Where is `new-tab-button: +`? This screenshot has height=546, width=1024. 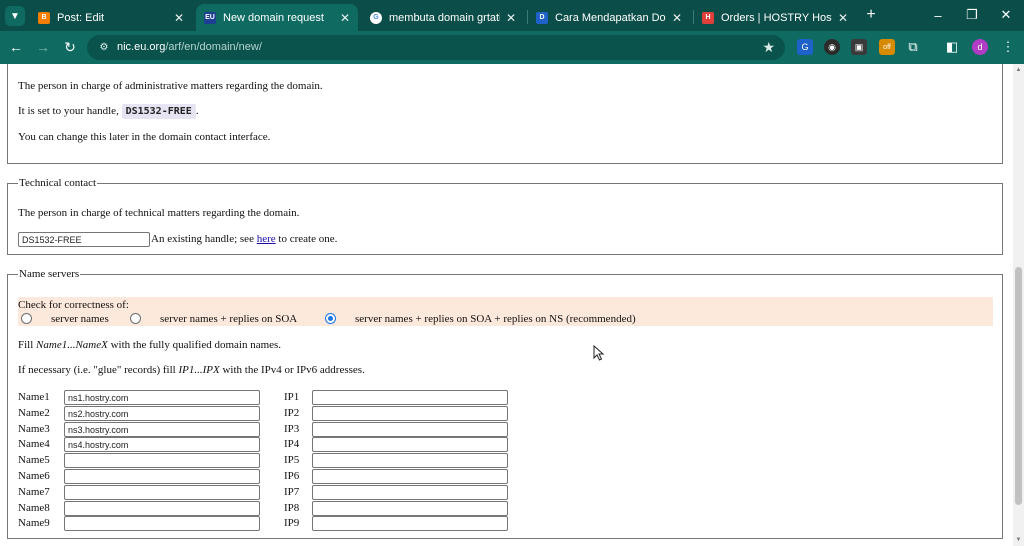
new-tab-button: + is located at coordinates (871, 15).